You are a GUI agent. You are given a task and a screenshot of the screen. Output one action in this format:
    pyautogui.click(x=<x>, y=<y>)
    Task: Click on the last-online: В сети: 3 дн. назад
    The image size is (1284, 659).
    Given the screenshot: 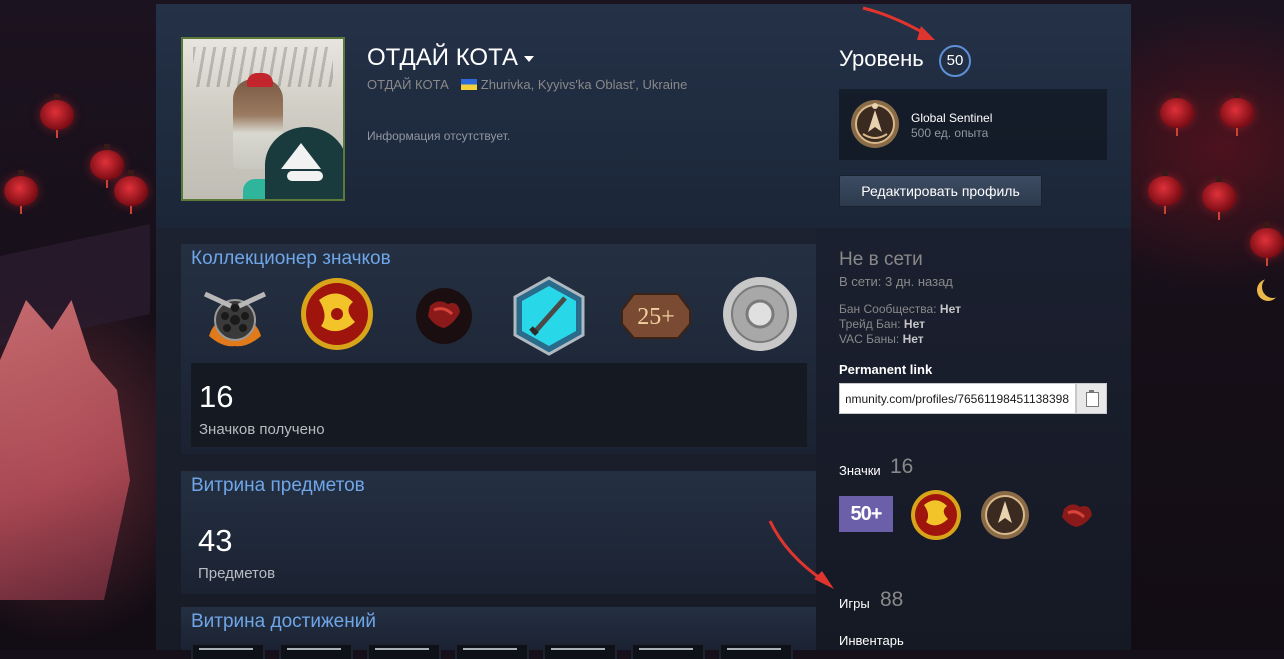 What is the action you would take?
    pyautogui.click(x=896, y=281)
    